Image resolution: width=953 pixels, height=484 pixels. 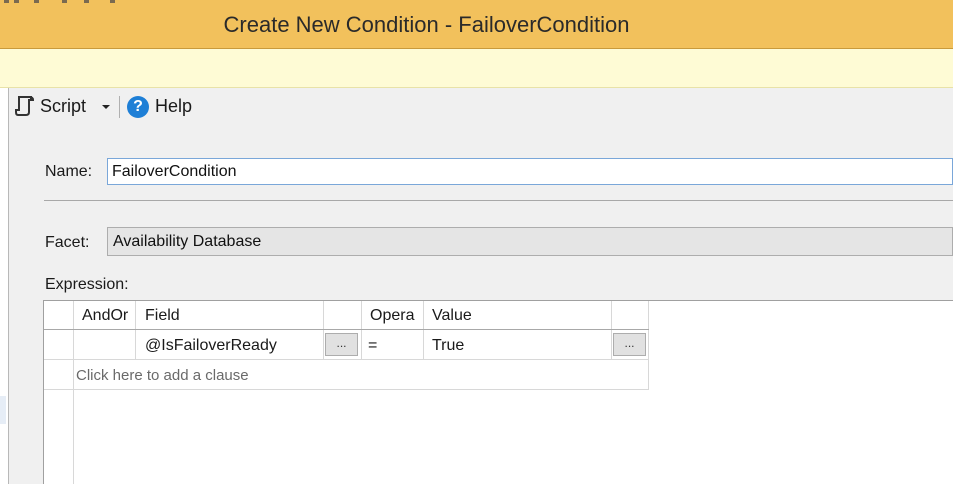 What do you see at coordinates (476, 68) in the screenshot?
I see `info-bar` at bounding box center [476, 68].